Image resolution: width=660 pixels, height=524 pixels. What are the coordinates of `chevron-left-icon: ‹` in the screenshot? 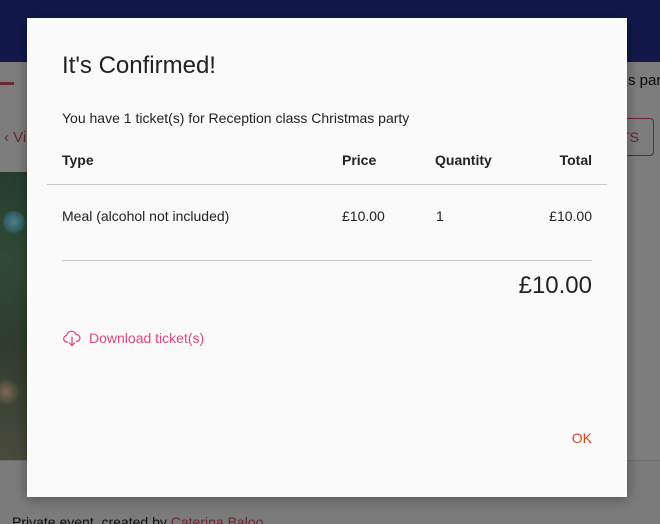 It's located at (9, 137).